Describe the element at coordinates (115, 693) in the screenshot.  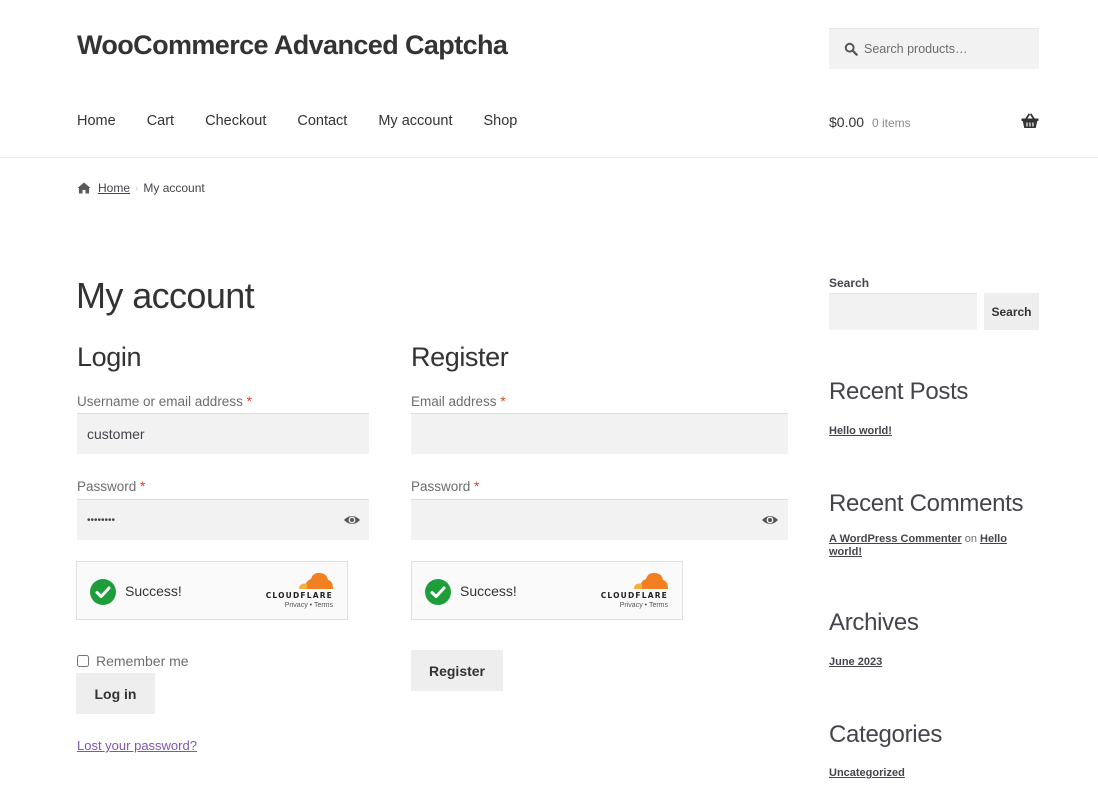
I see `login-button: Log in` at that location.